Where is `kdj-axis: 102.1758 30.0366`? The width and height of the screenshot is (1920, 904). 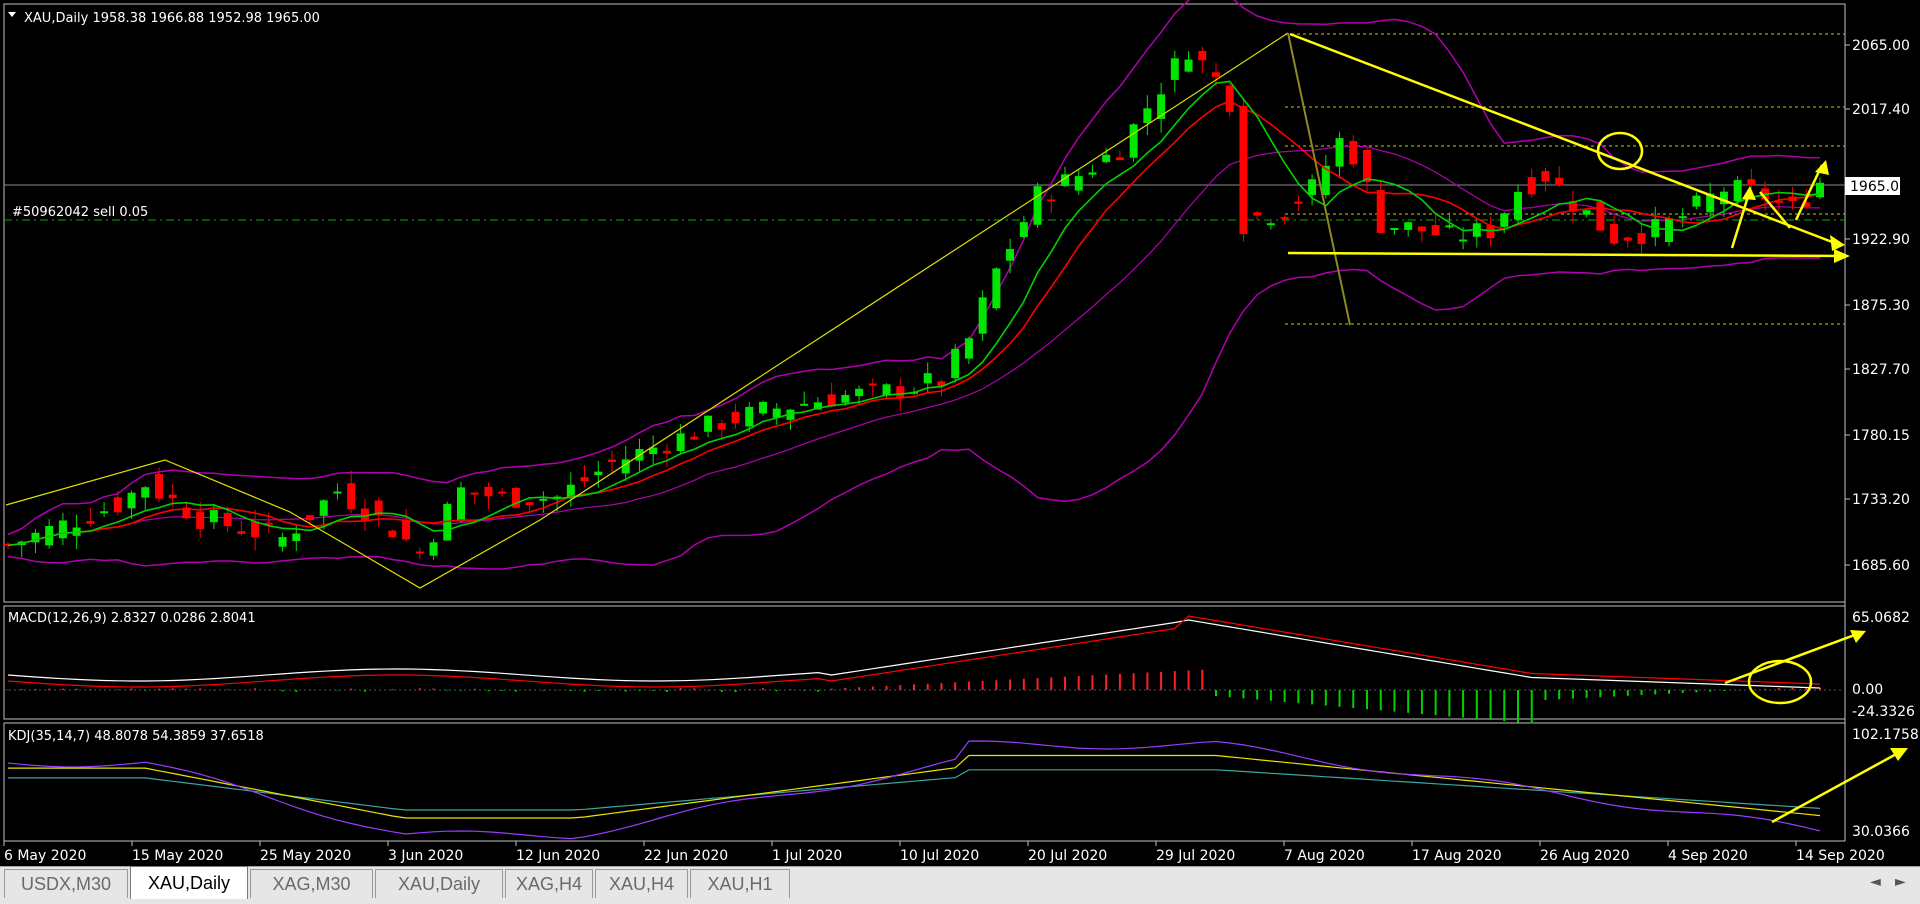
kdj-axis: 102.1758 30.0366 is located at coordinates (1885, 783).